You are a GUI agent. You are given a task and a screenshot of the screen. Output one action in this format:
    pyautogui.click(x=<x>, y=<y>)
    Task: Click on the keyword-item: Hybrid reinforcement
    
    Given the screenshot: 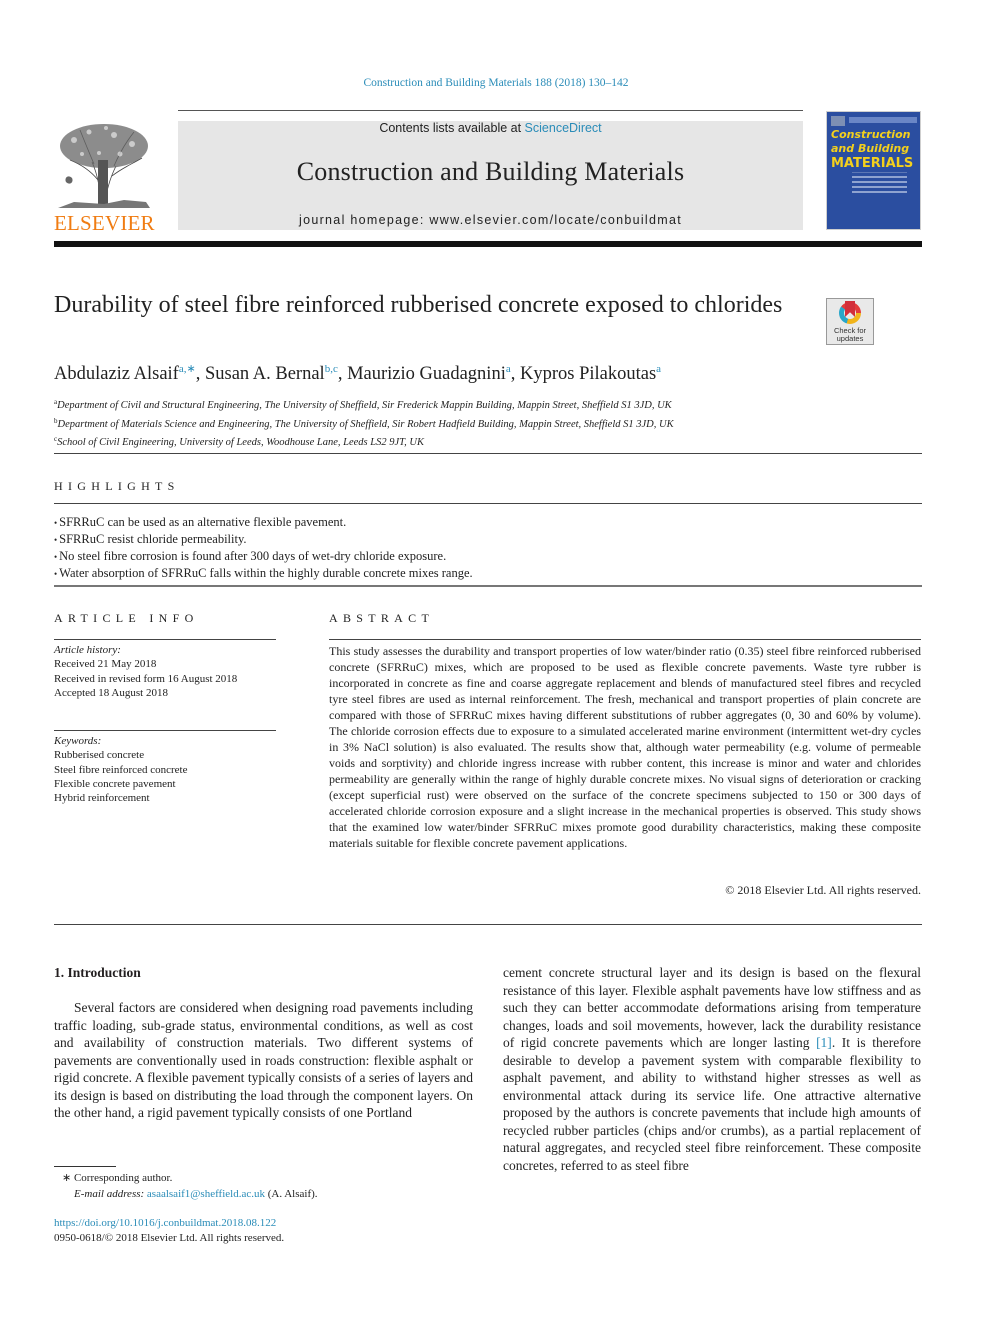 What is the action you would take?
    pyautogui.click(x=102, y=798)
    